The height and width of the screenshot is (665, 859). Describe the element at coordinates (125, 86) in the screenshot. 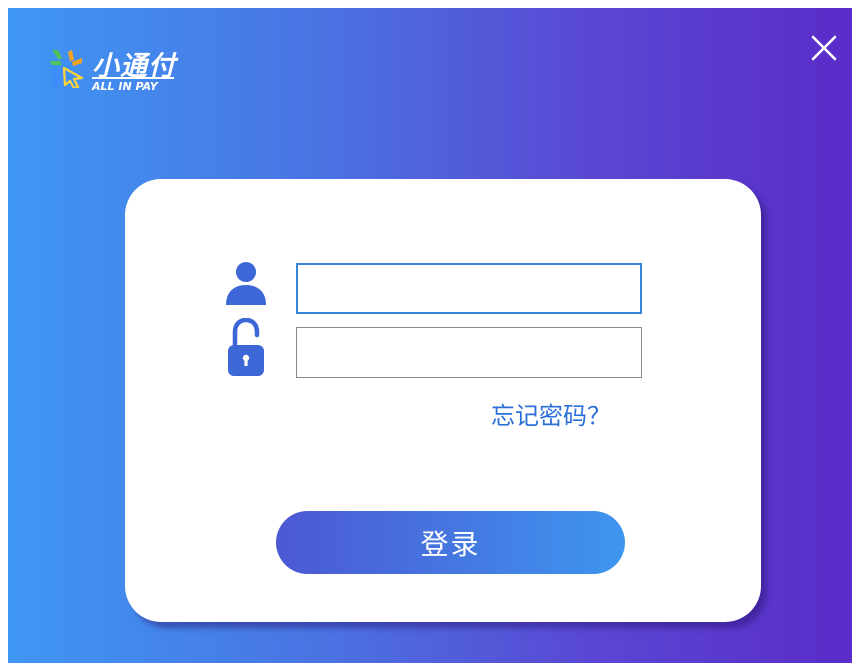

I see `brand-subtitle: ALL IN PAY` at that location.